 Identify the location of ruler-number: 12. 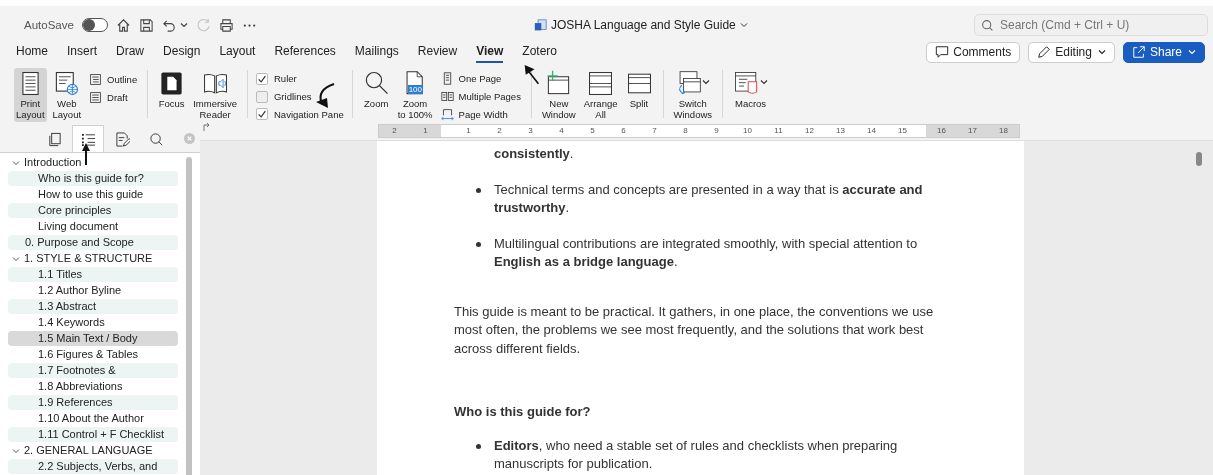
(809, 131).